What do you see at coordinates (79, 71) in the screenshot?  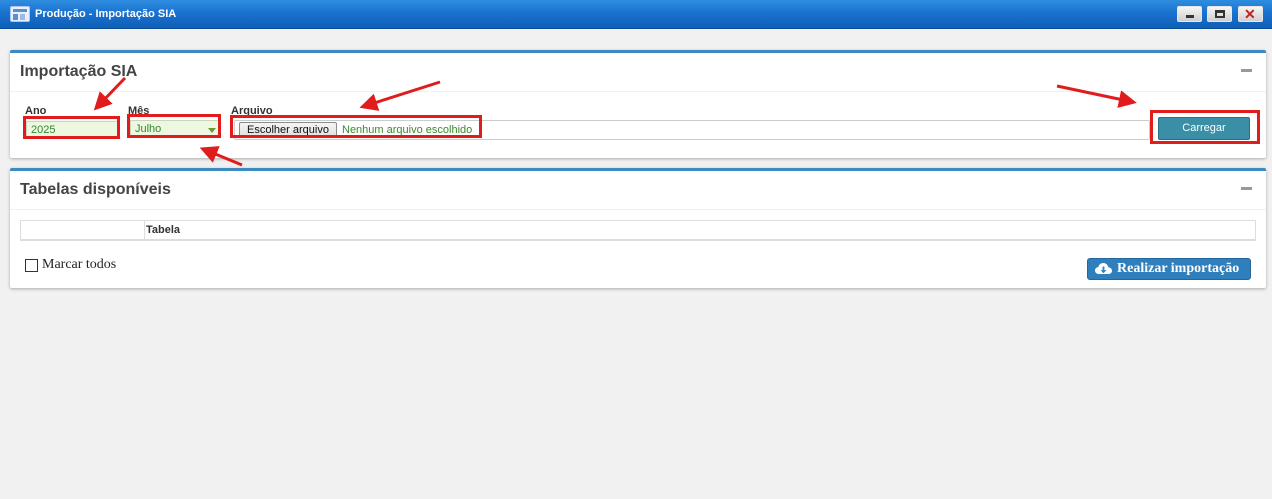 I see `import-panel-title: Importação SIA` at bounding box center [79, 71].